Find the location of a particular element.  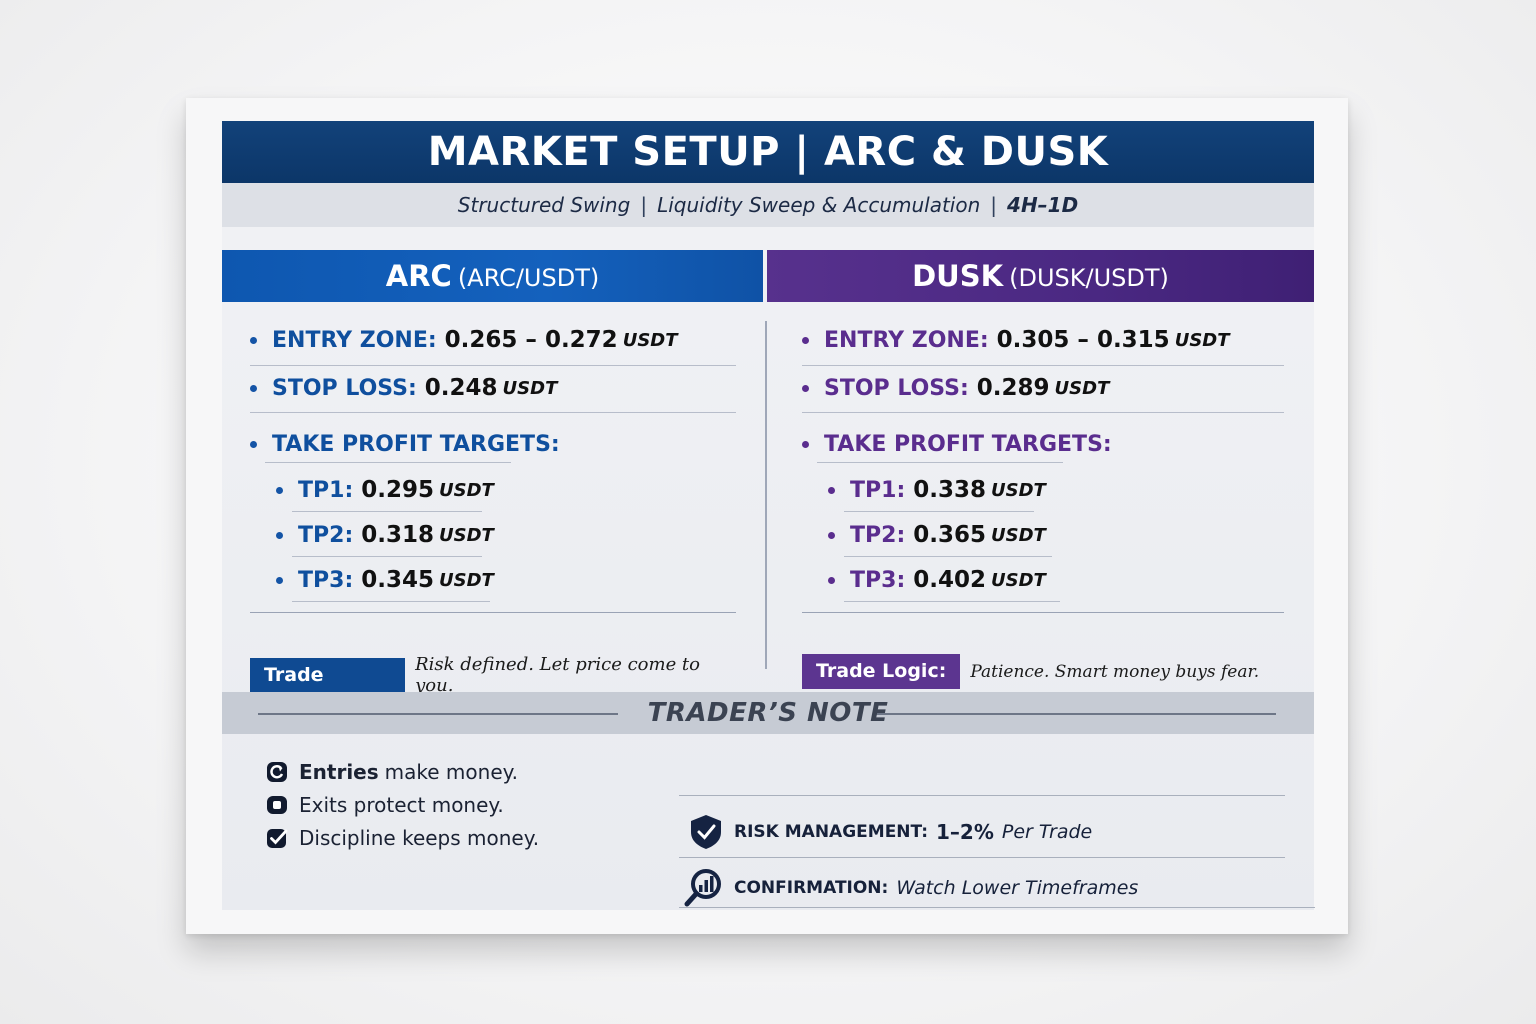

maxim-text: Exits protect money. is located at coordinates (401, 805).